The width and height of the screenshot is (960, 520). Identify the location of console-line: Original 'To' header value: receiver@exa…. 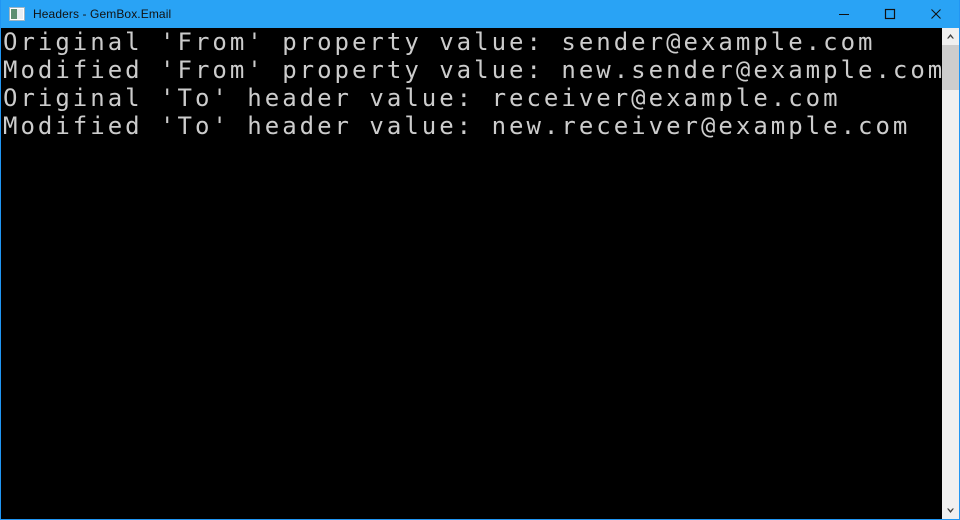
(422, 98).